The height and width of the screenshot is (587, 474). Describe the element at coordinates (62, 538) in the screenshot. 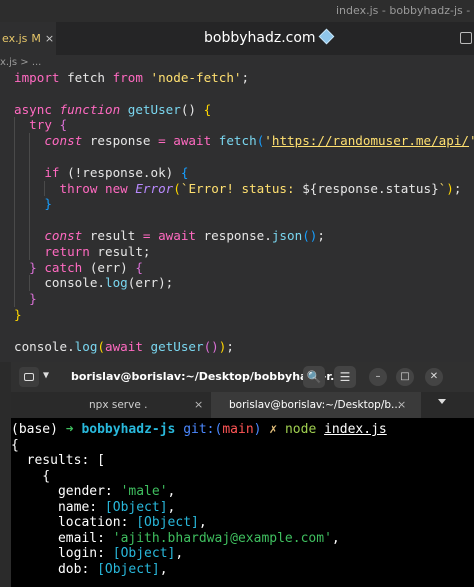

I see `output-key: email:` at that location.